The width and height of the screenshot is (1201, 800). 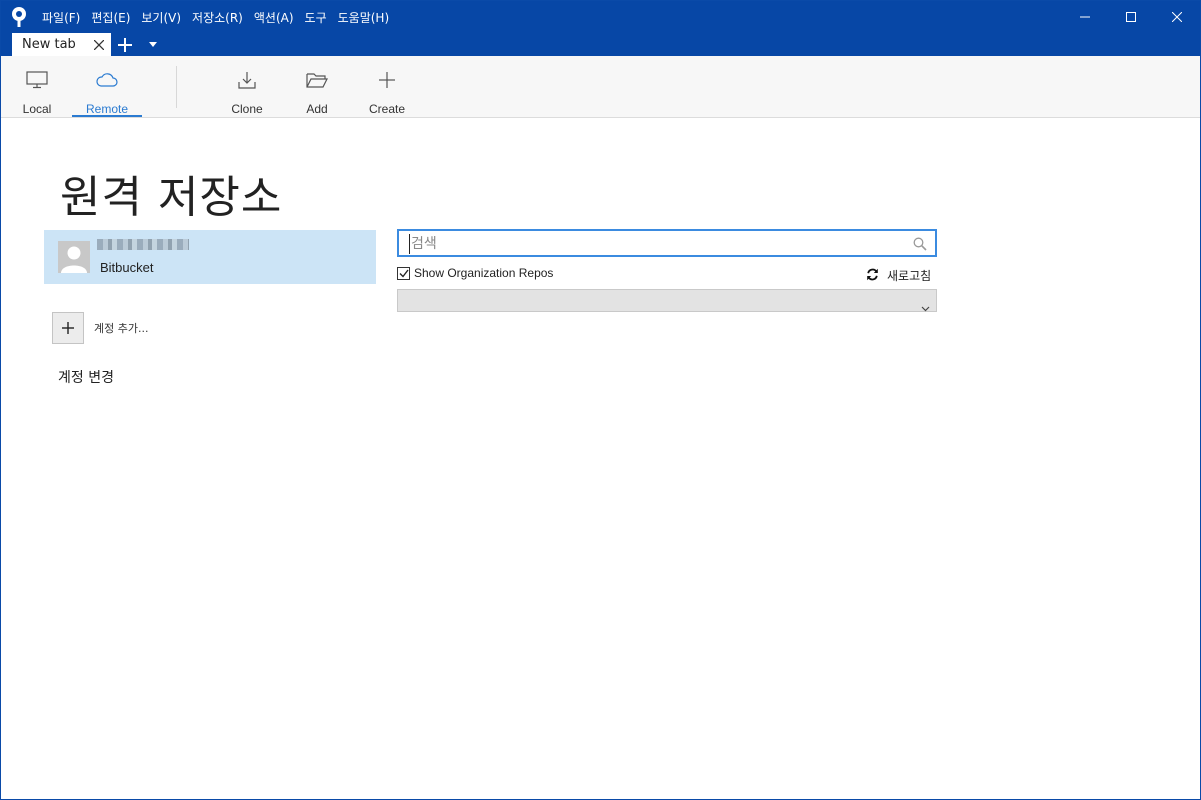 I want to click on close-window-button, so click(x=1177, y=17).